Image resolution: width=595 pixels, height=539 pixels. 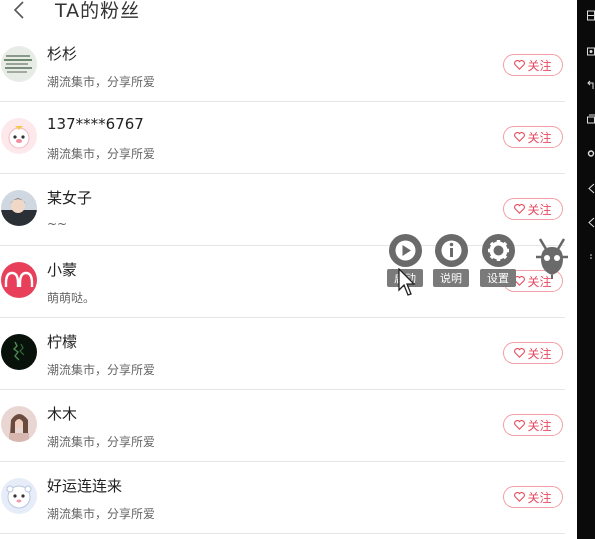 I want to click on settings-tool: 设置, so click(x=498, y=260).